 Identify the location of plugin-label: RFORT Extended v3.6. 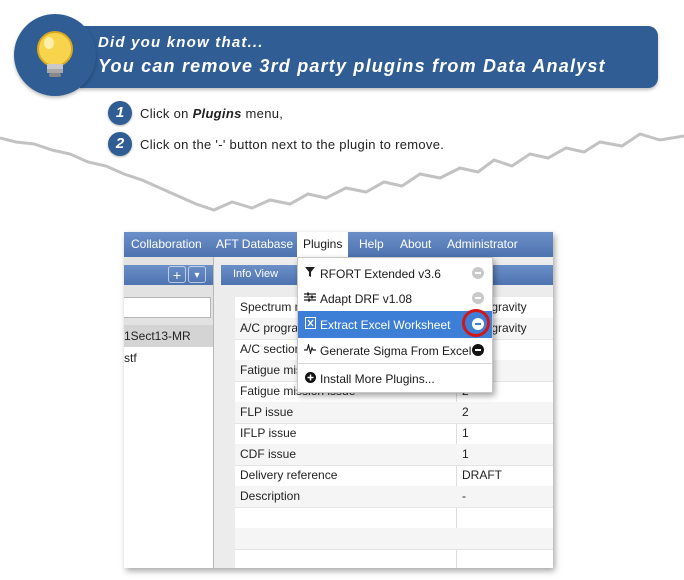
(380, 273).